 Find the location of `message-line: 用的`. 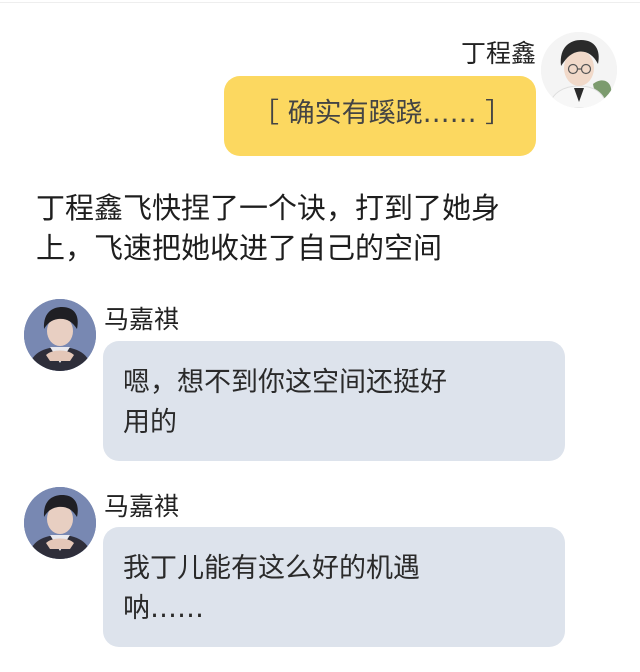

message-line: 用的 is located at coordinates (150, 422).